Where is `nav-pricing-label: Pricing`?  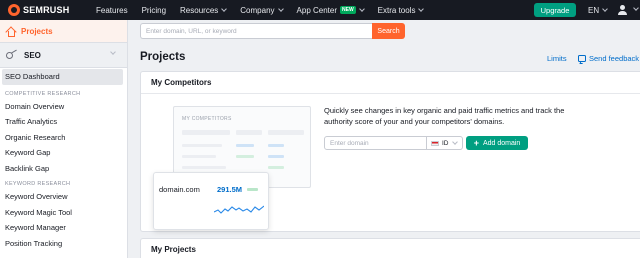 nav-pricing-label: Pricing is located at coordinates (154, 10).